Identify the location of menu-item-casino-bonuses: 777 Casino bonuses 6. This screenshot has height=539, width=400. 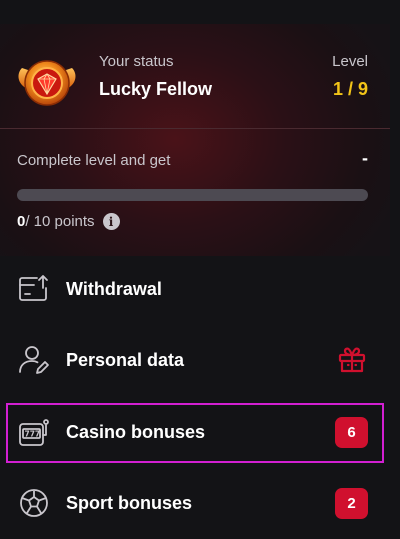
(195, 432).